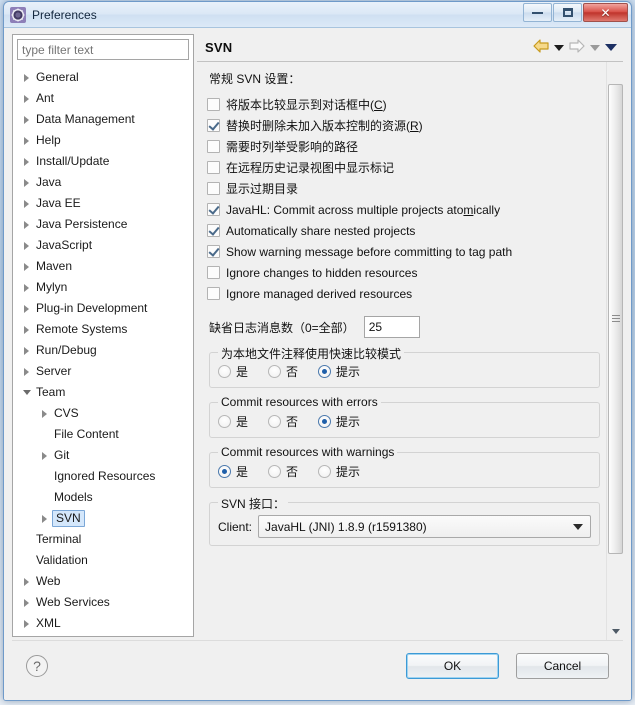 This screenshot has width=635, height=705. Describe the element at coordinates (103, 119) in the screenshot. I see `sidebar-item-data-management: Data Management` at that location.